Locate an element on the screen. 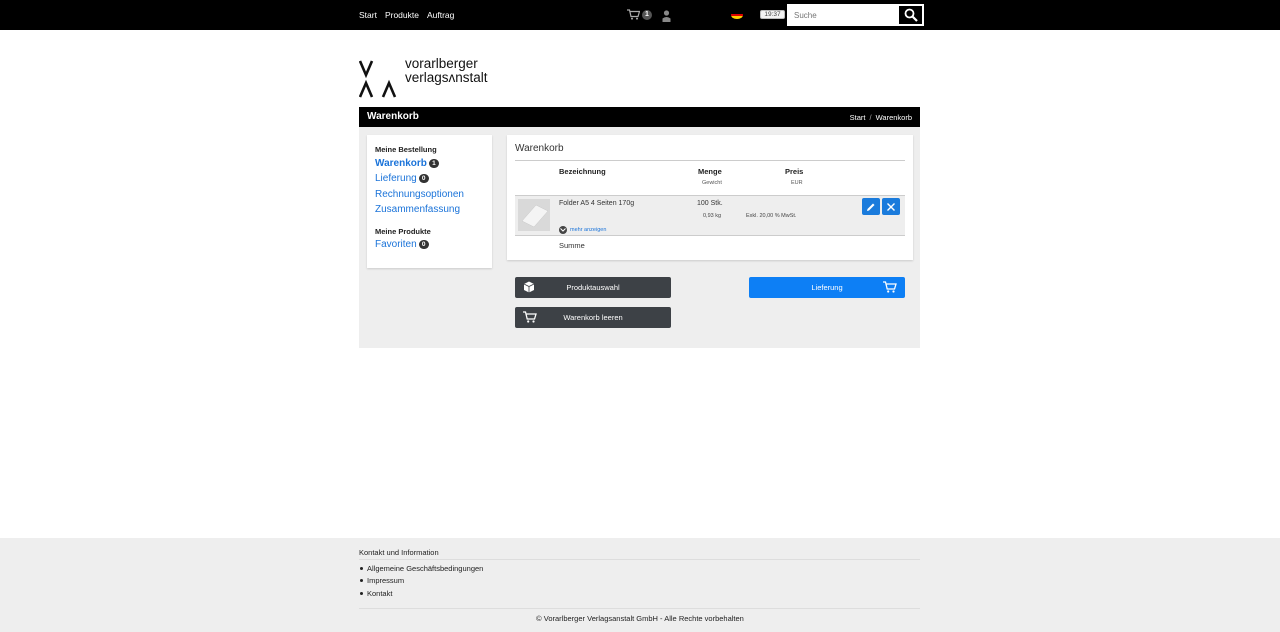  sidebar-item-label: Favoriten is located at coordinates (396, 244).